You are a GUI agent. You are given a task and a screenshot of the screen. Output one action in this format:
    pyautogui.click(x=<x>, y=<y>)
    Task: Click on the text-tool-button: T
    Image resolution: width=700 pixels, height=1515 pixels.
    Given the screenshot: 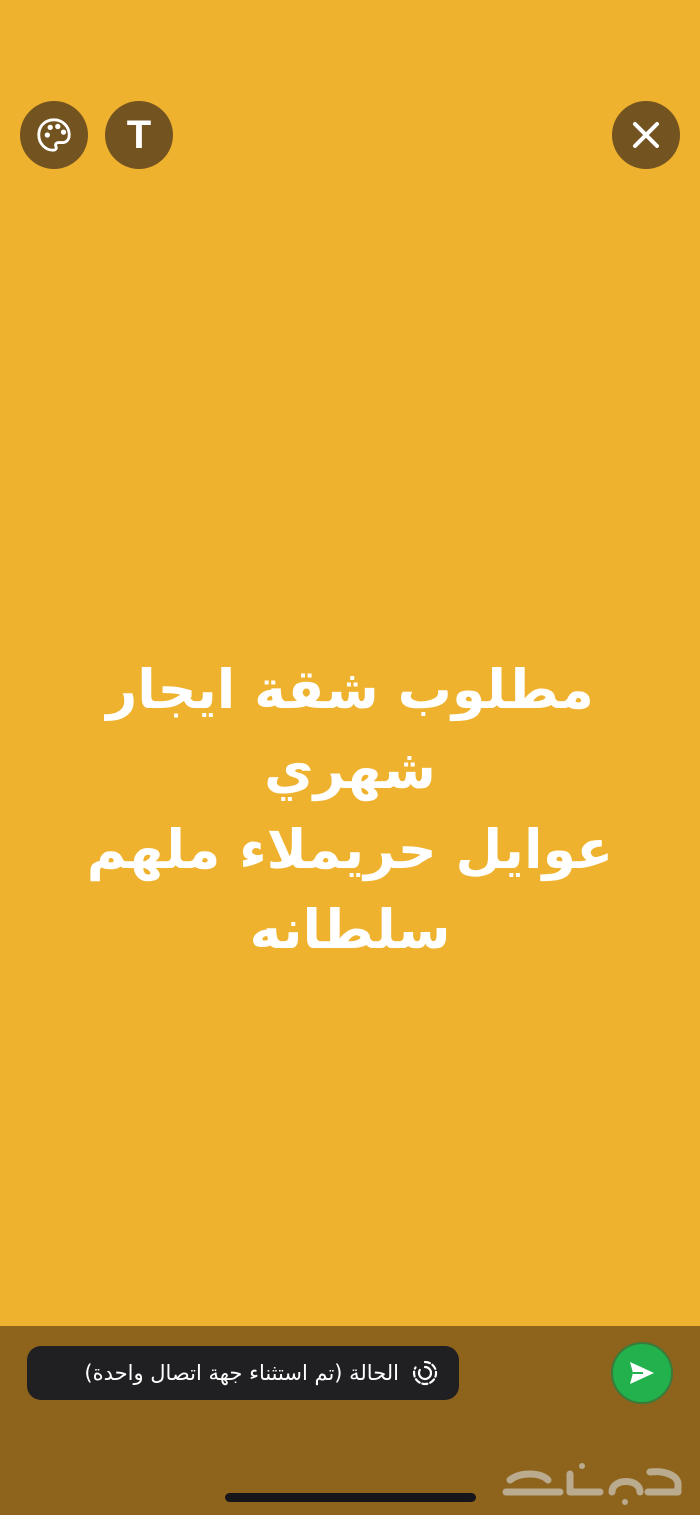 What is the action you would take?
    pyautogui.click(x=139, y=135)
    